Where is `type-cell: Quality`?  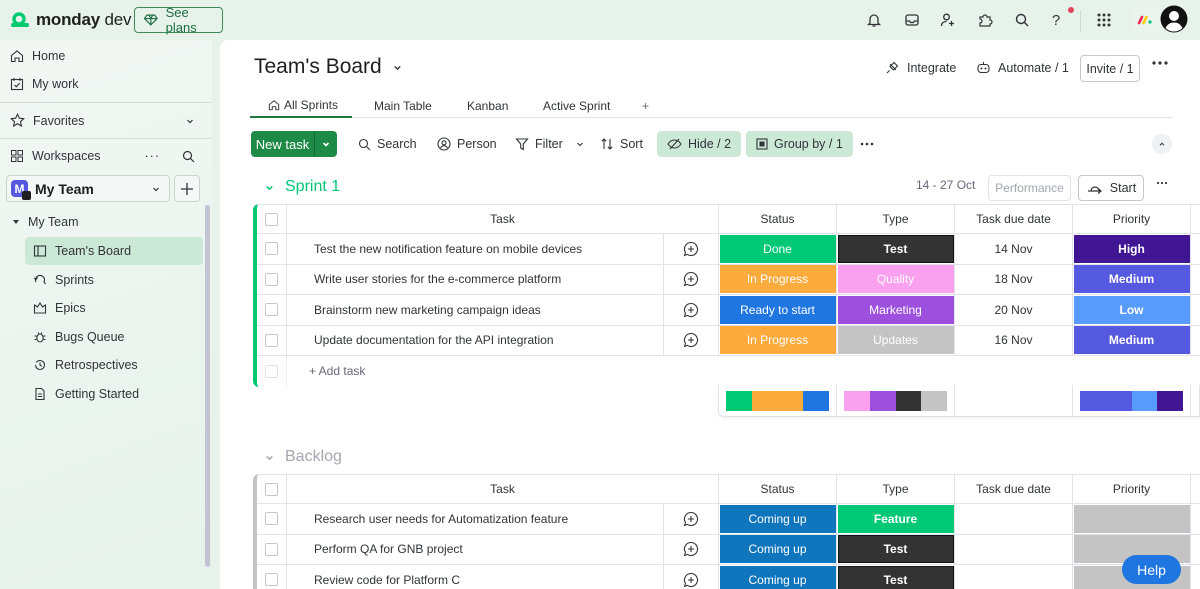
type-cell: Quality is located at coordinates (896, 279).